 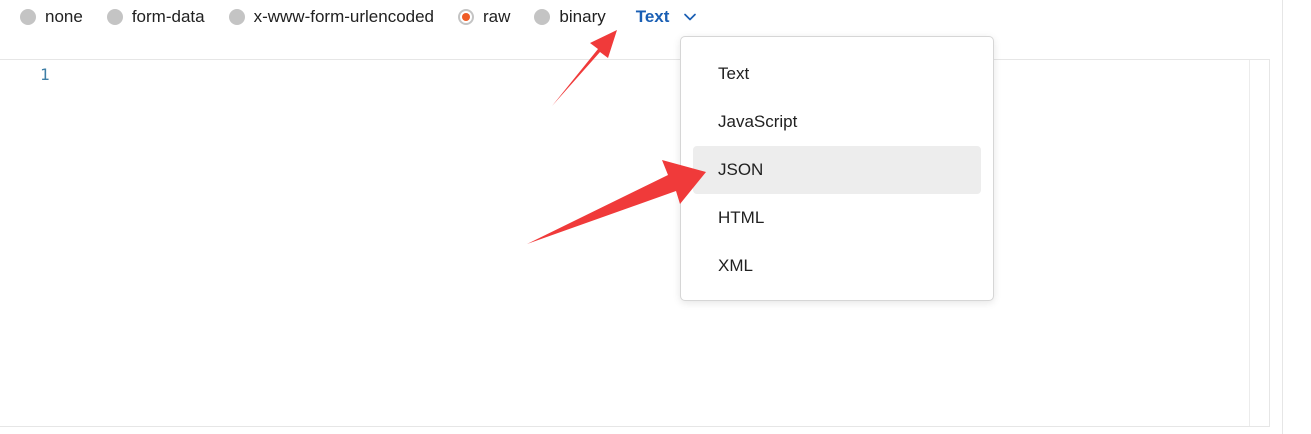 What do you see at coordinates (466, 17) in the screenshot?
I see `radio-button-selected-icon` at bounding box center [466, 17].